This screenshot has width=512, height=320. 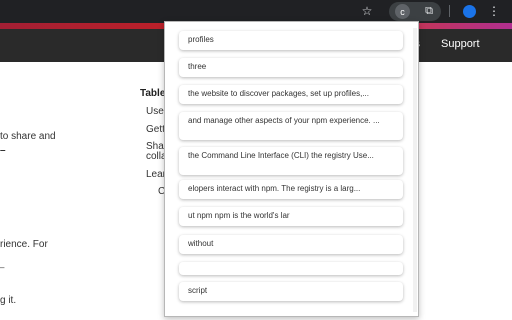 I want to click on toc-item: Use, so click(x=155, y=111).